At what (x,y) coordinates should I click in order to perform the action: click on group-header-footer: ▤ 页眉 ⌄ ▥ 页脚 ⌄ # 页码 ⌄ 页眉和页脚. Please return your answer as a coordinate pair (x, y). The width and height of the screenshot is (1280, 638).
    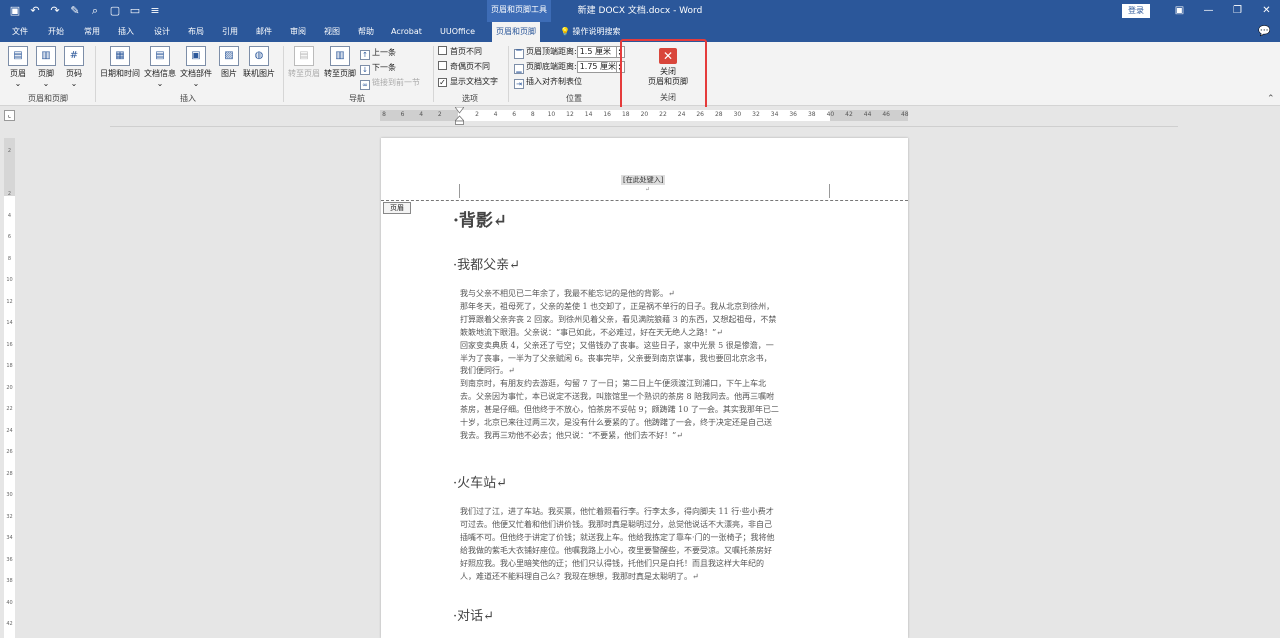
    Looking at the image, I should click on (48, 74).